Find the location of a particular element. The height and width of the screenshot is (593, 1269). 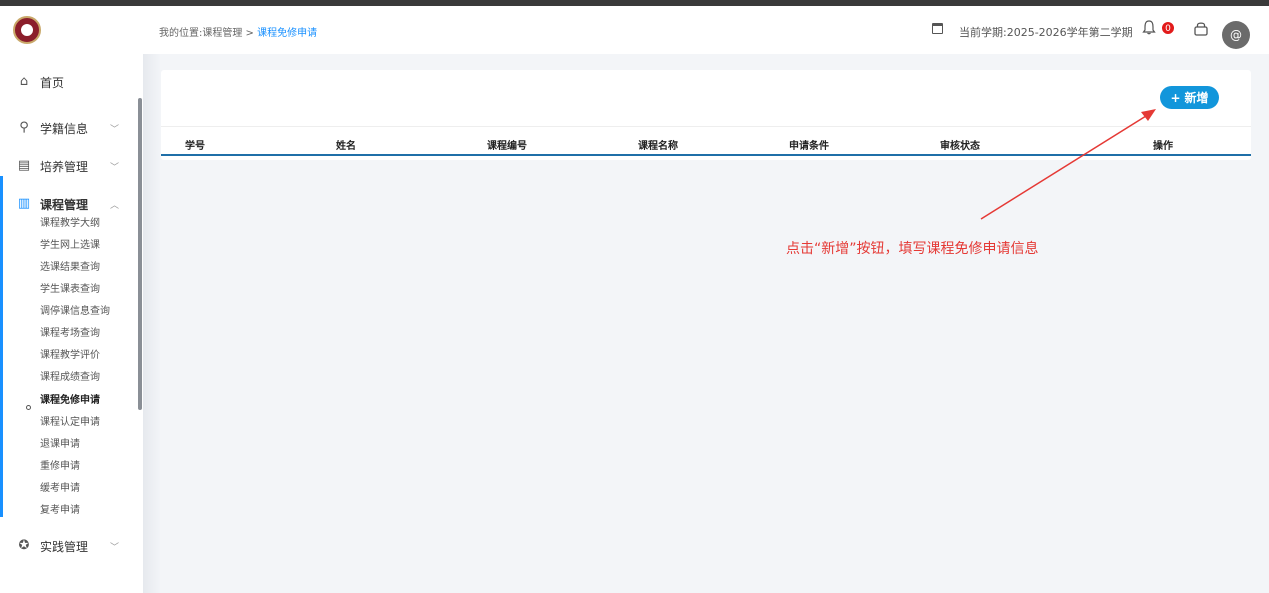

submenu-item-active: 课程免修申请 is located at coordinates (70, 401).